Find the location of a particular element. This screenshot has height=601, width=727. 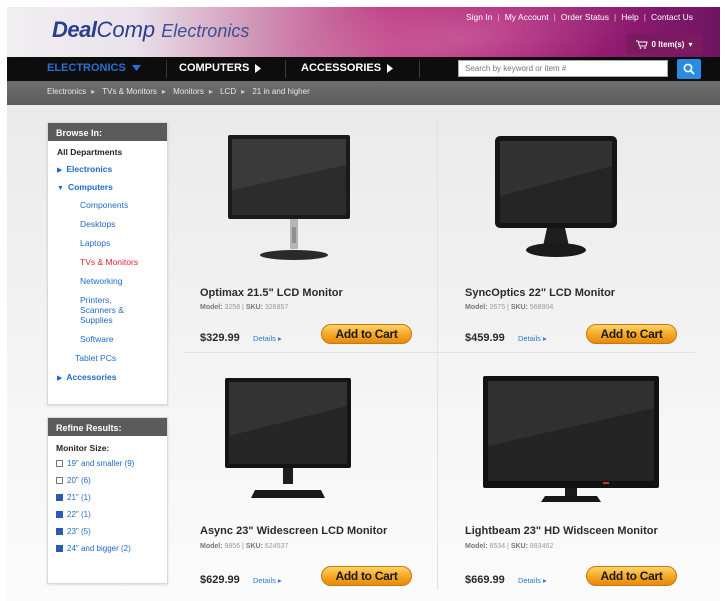

sign-in-link: Sign In is located at coordinates (479, 17).